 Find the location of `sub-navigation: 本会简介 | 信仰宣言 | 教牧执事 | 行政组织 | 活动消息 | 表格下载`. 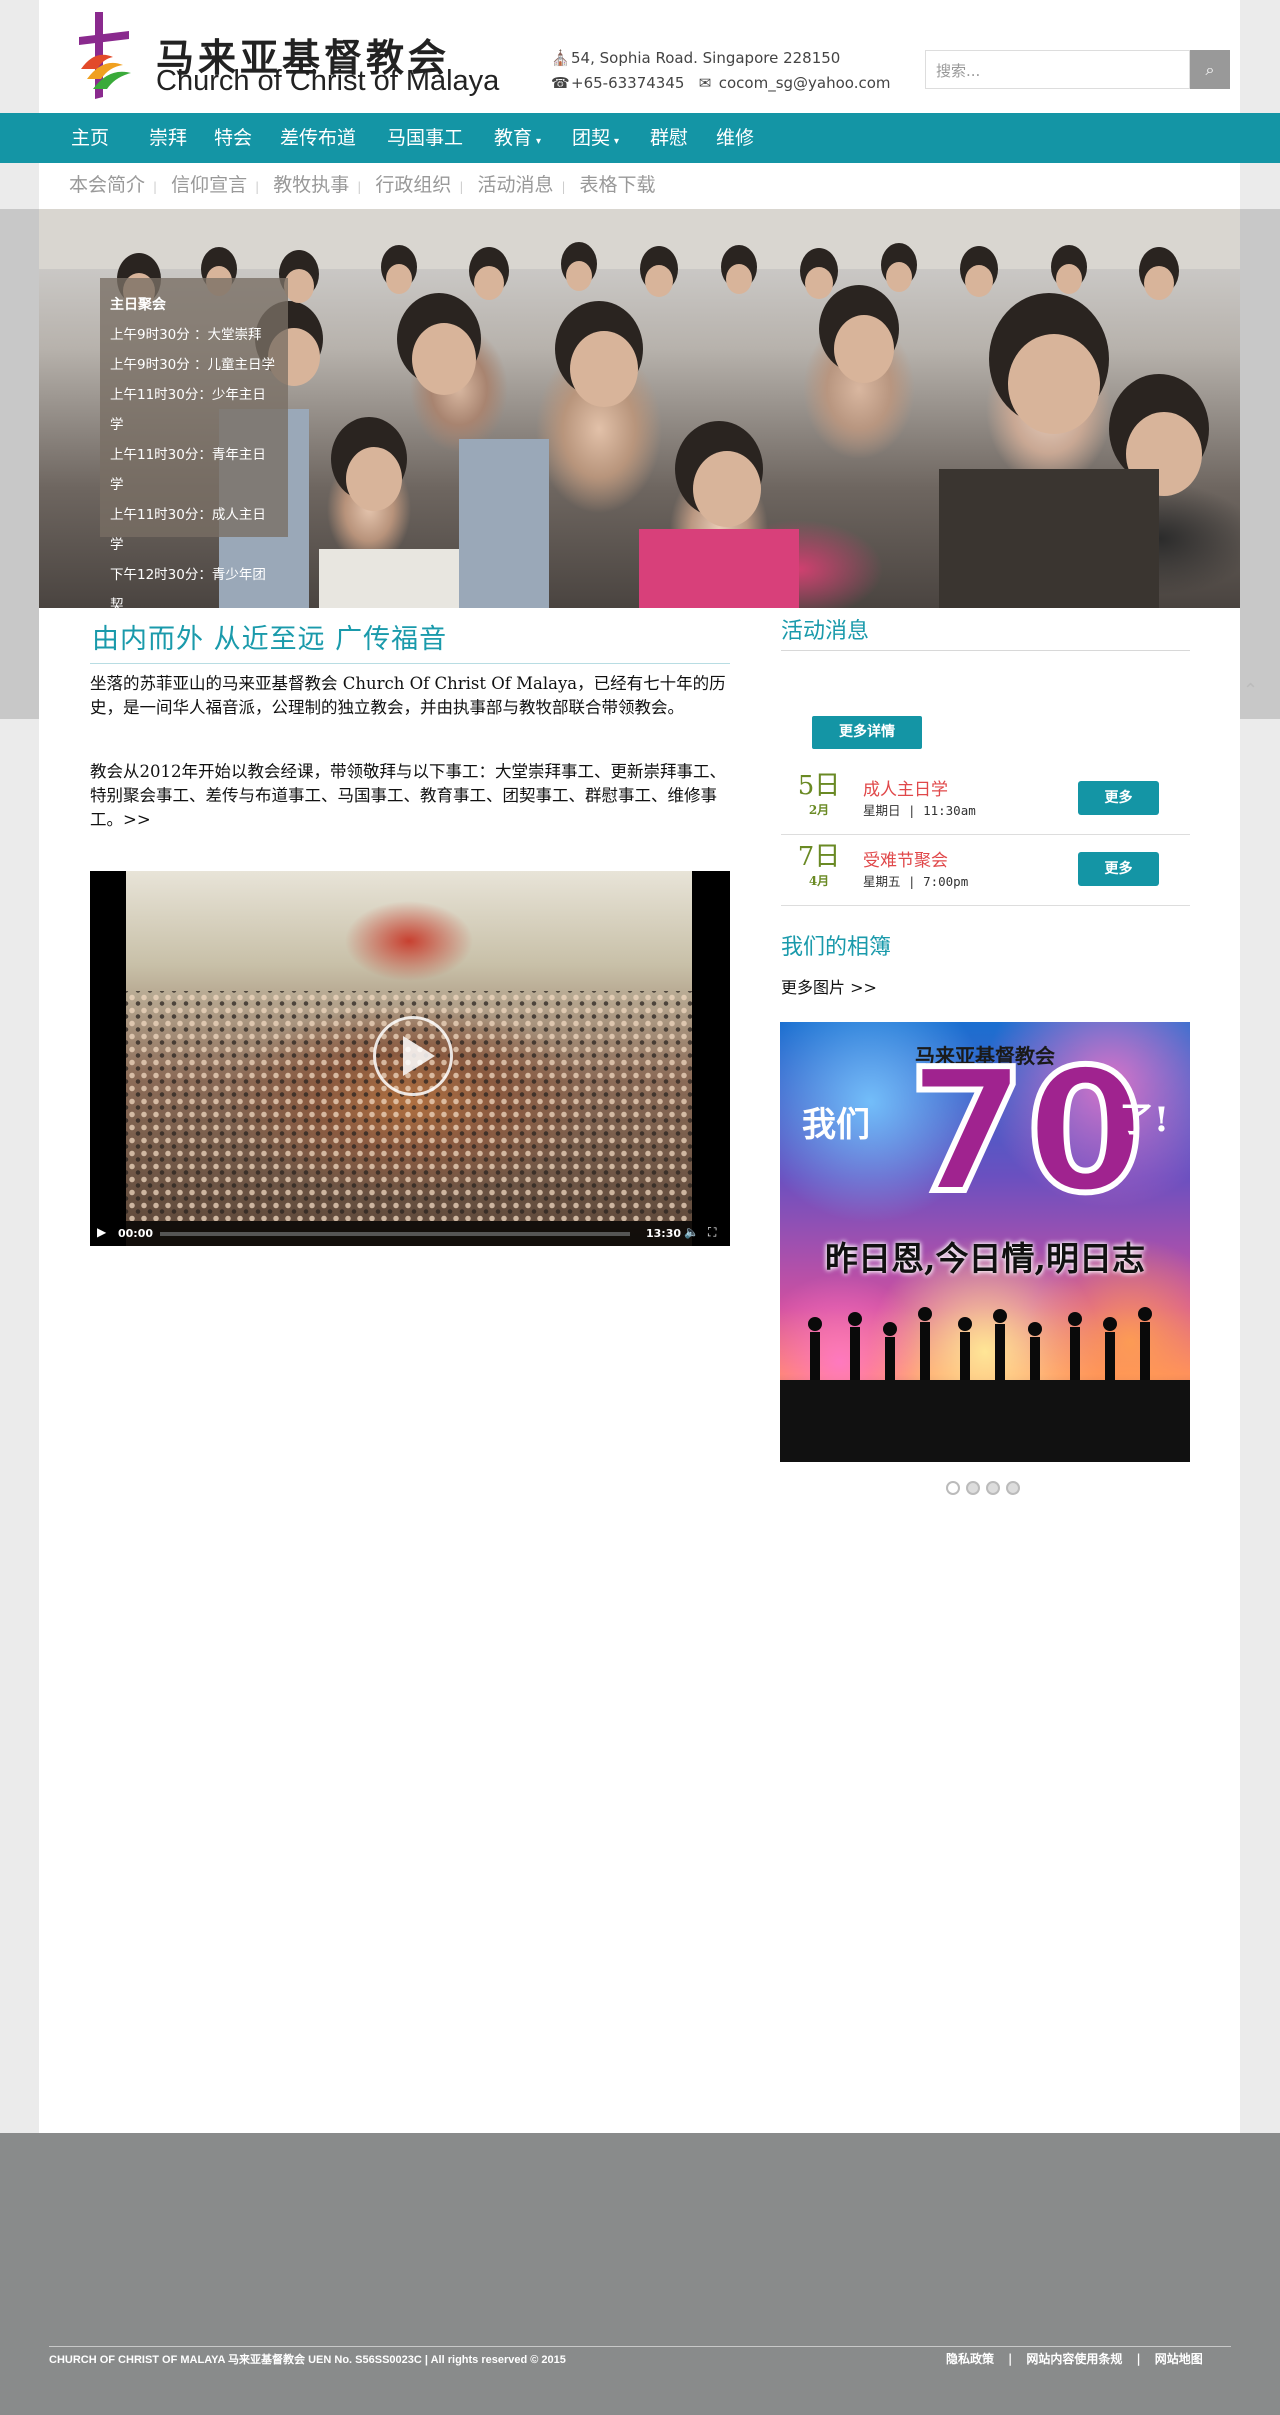

sub-navigation: 本会简介 | 信仰宣言 | 教牧执事 | 行政组织 | 活动消息 | 表格下载 is located at coordinates (362, 185).